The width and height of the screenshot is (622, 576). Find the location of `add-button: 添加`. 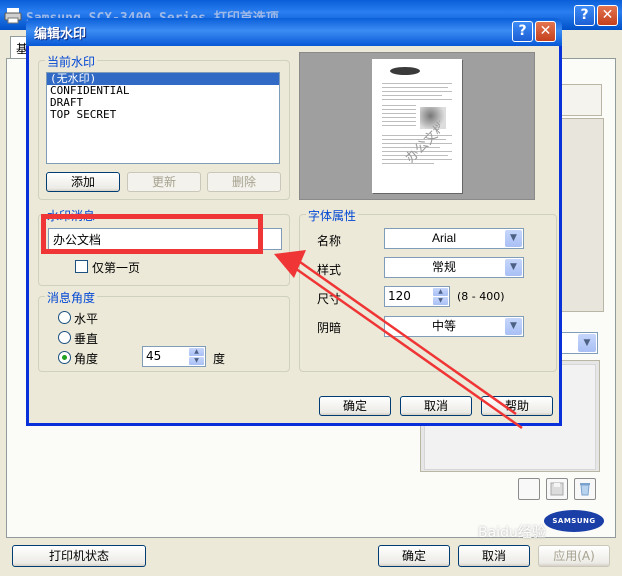

add-button: 添加 is located at coordinates (83, 182).